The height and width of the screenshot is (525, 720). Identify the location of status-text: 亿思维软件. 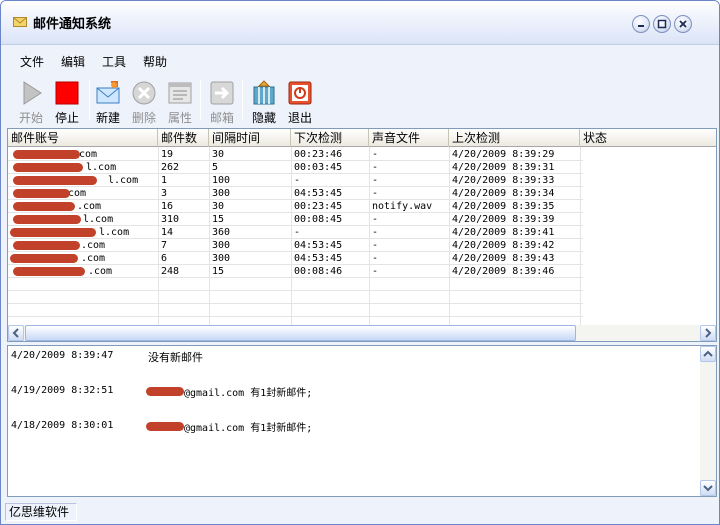
(41, 512).